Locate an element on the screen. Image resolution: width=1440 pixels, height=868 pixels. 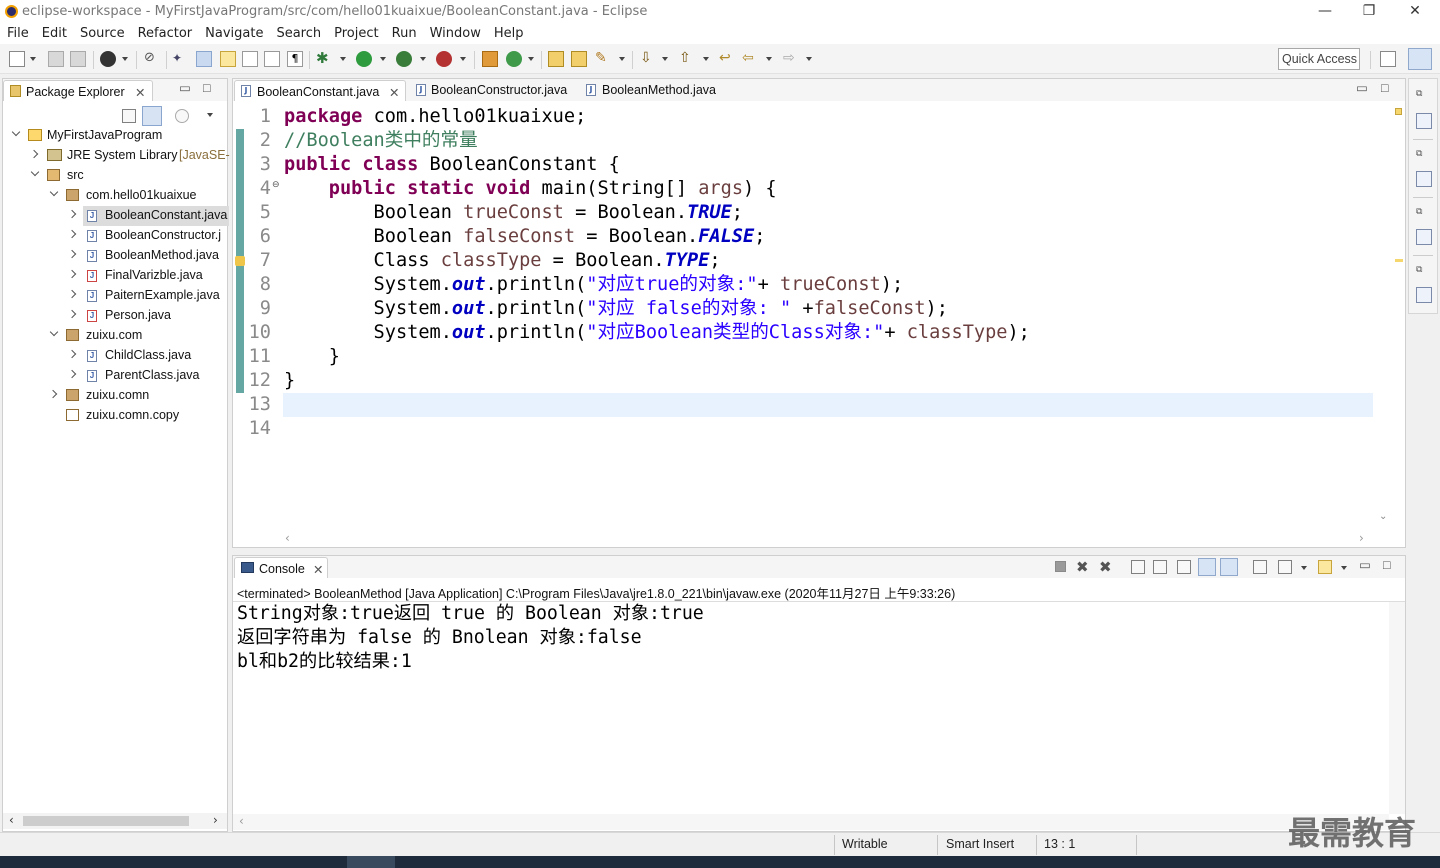
new-class-dropdown-icon is located at coordinates (531, 59).